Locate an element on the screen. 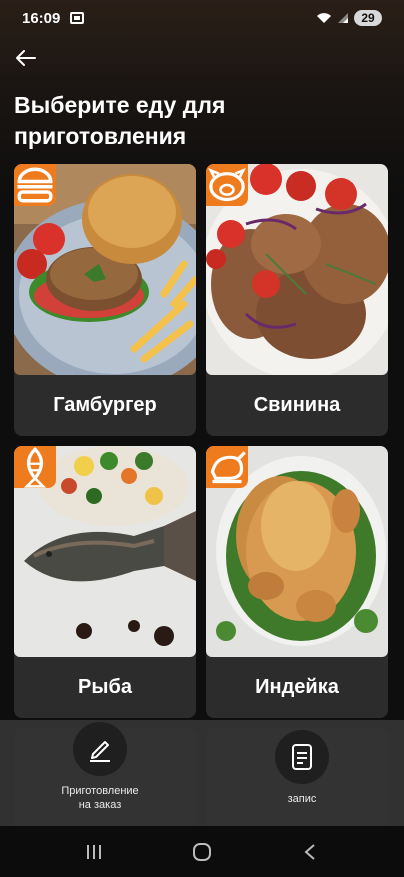  fish-icon is located at coordinates (35, 467).